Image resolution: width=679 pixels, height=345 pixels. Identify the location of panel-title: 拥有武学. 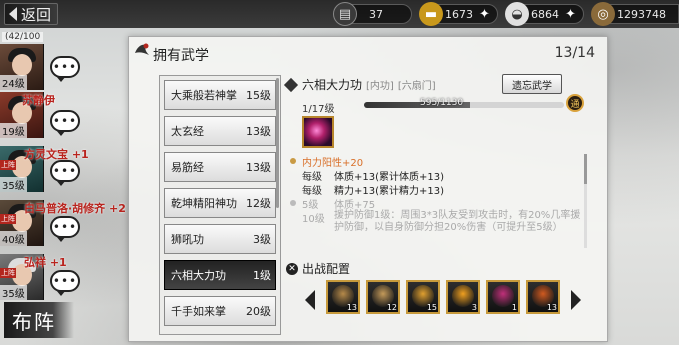
(181, 56).